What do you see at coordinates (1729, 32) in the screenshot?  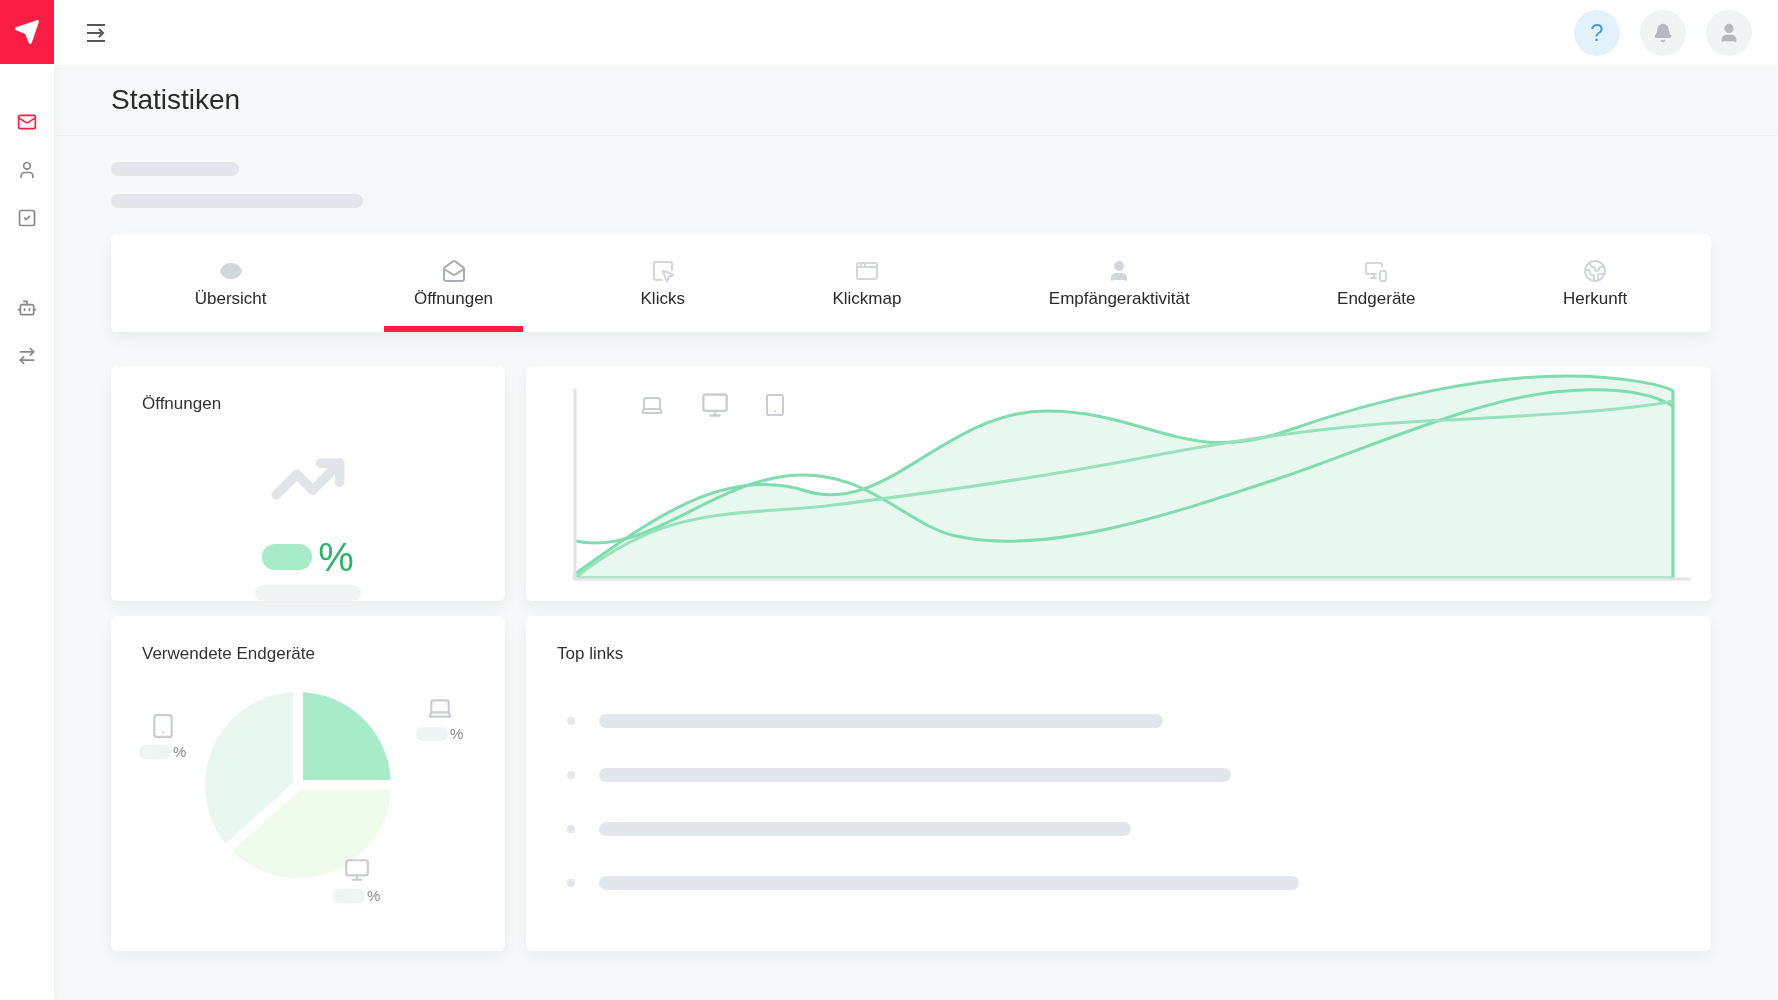 I see `user-avatar-icon` at bounding box center [1729, 32].